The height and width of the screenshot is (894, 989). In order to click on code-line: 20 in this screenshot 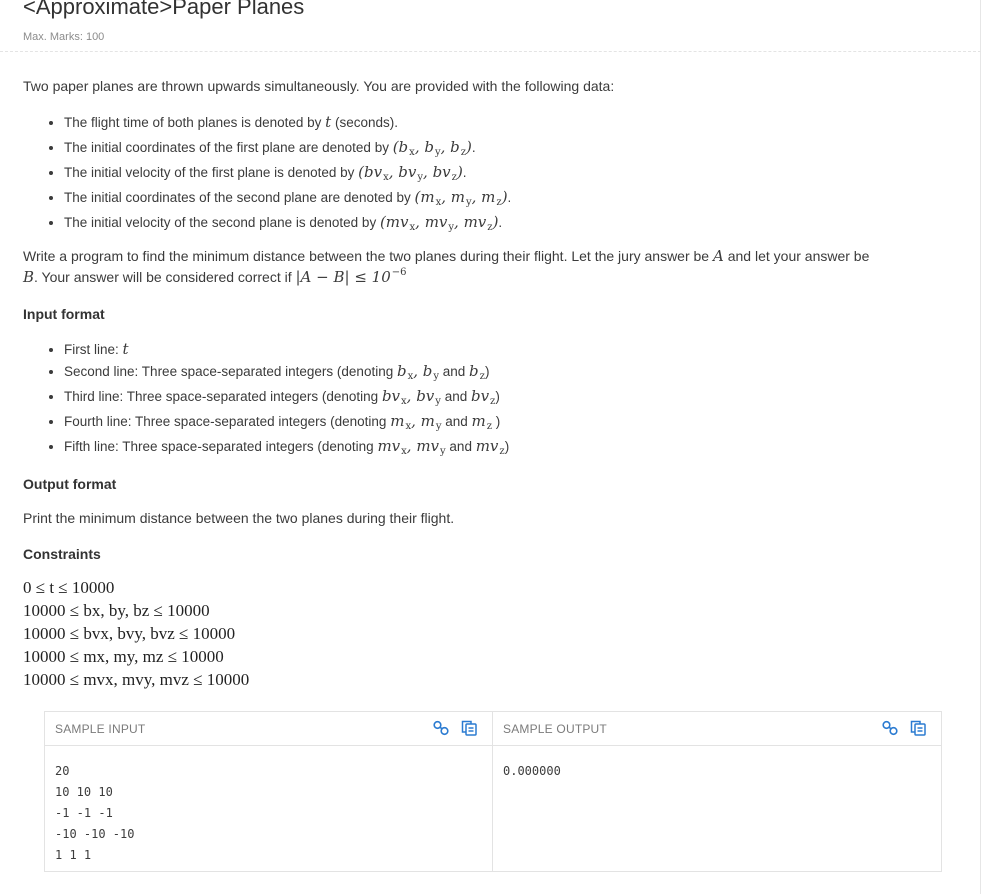, I will do `click(62, 771)`.